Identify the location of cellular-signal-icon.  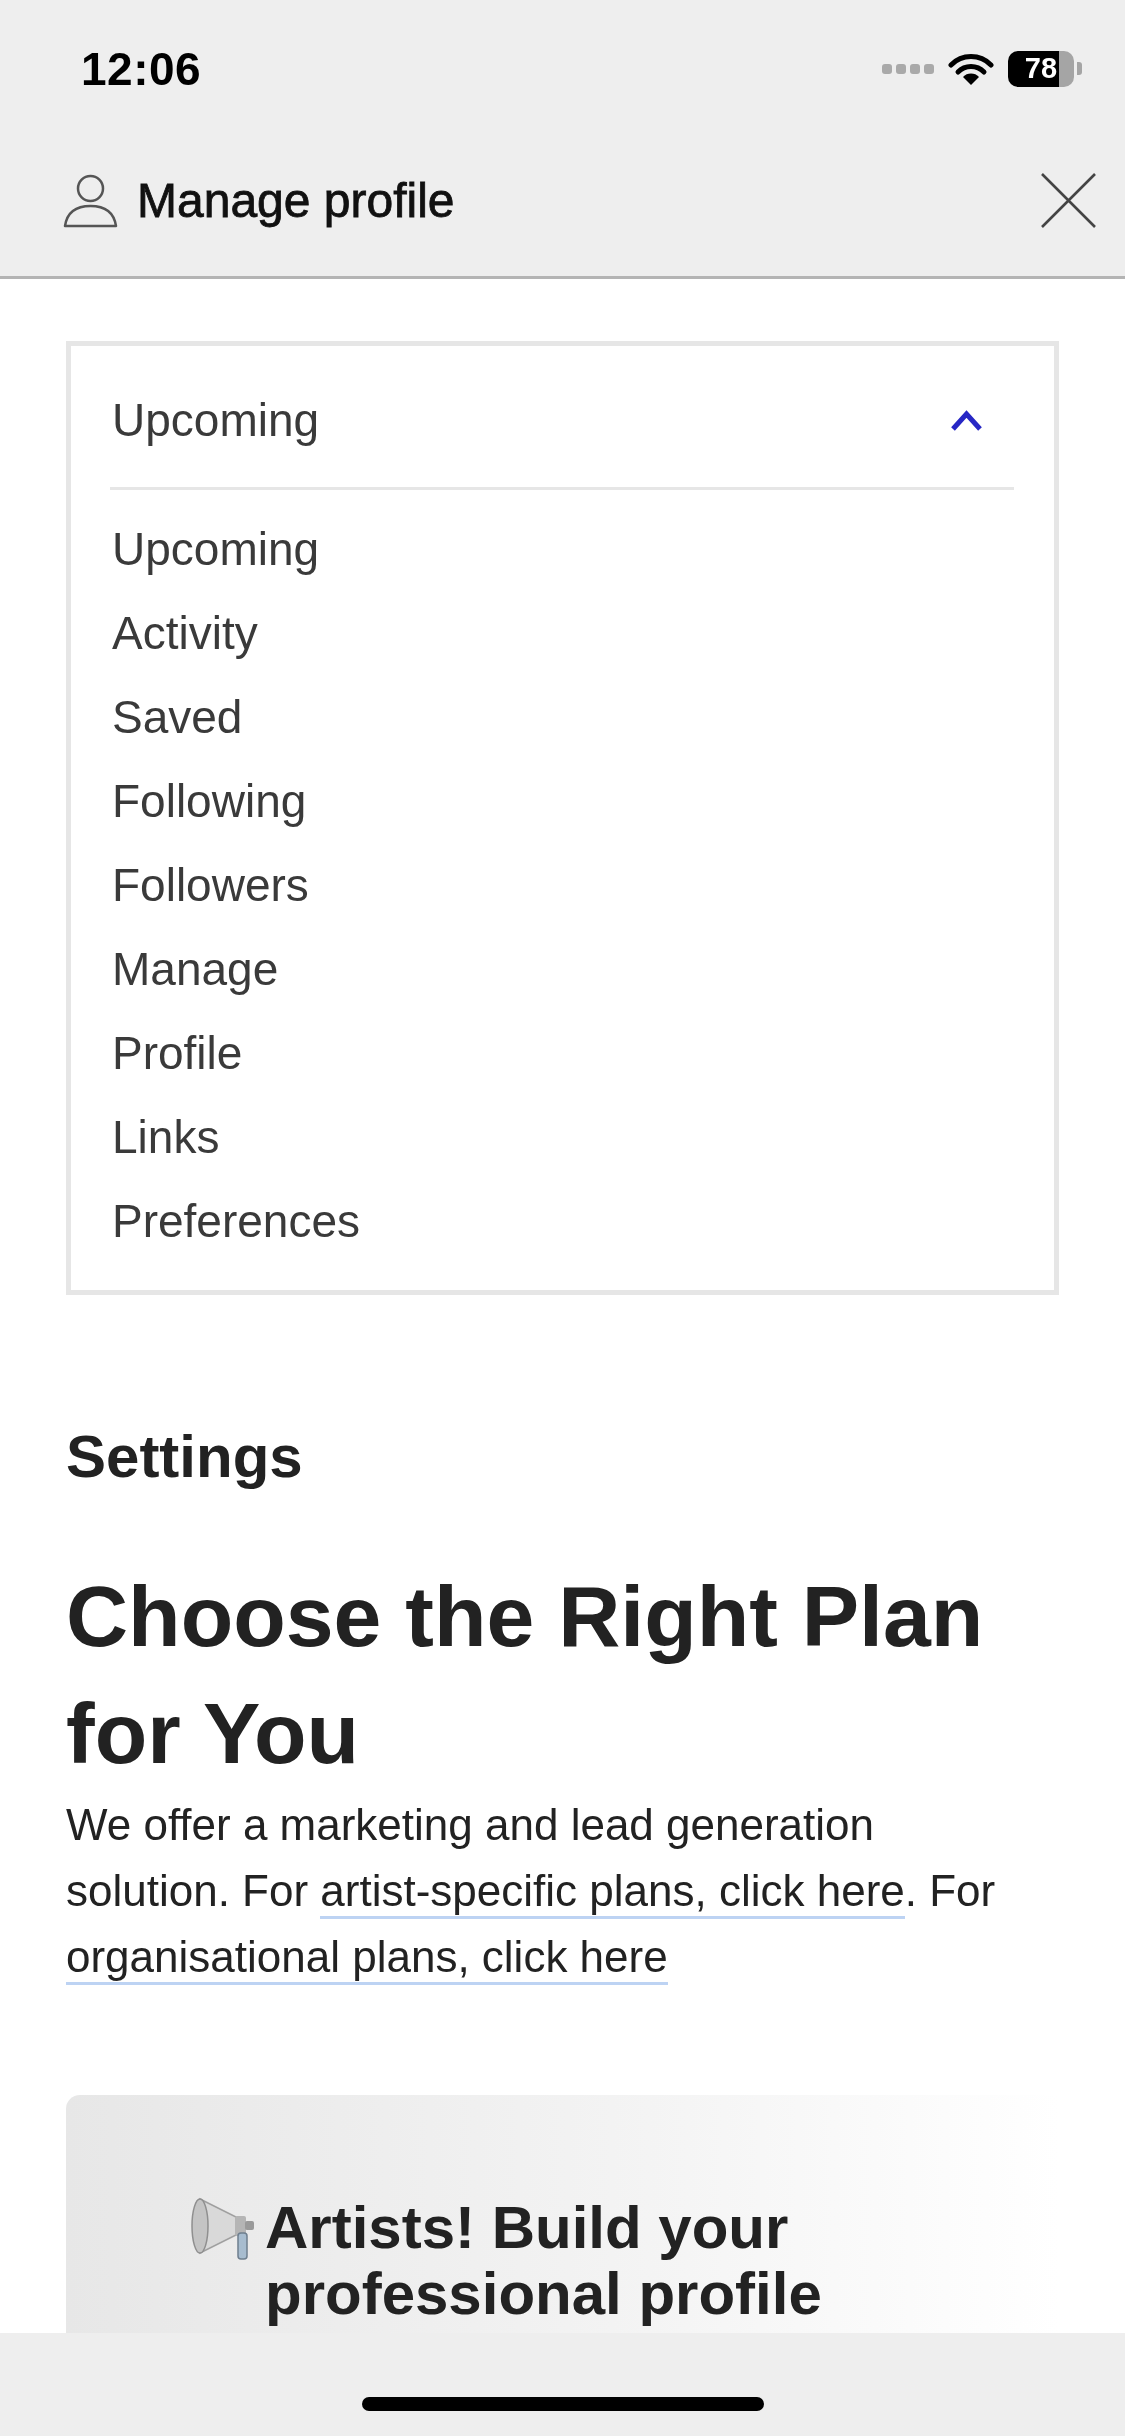
(908, 68).